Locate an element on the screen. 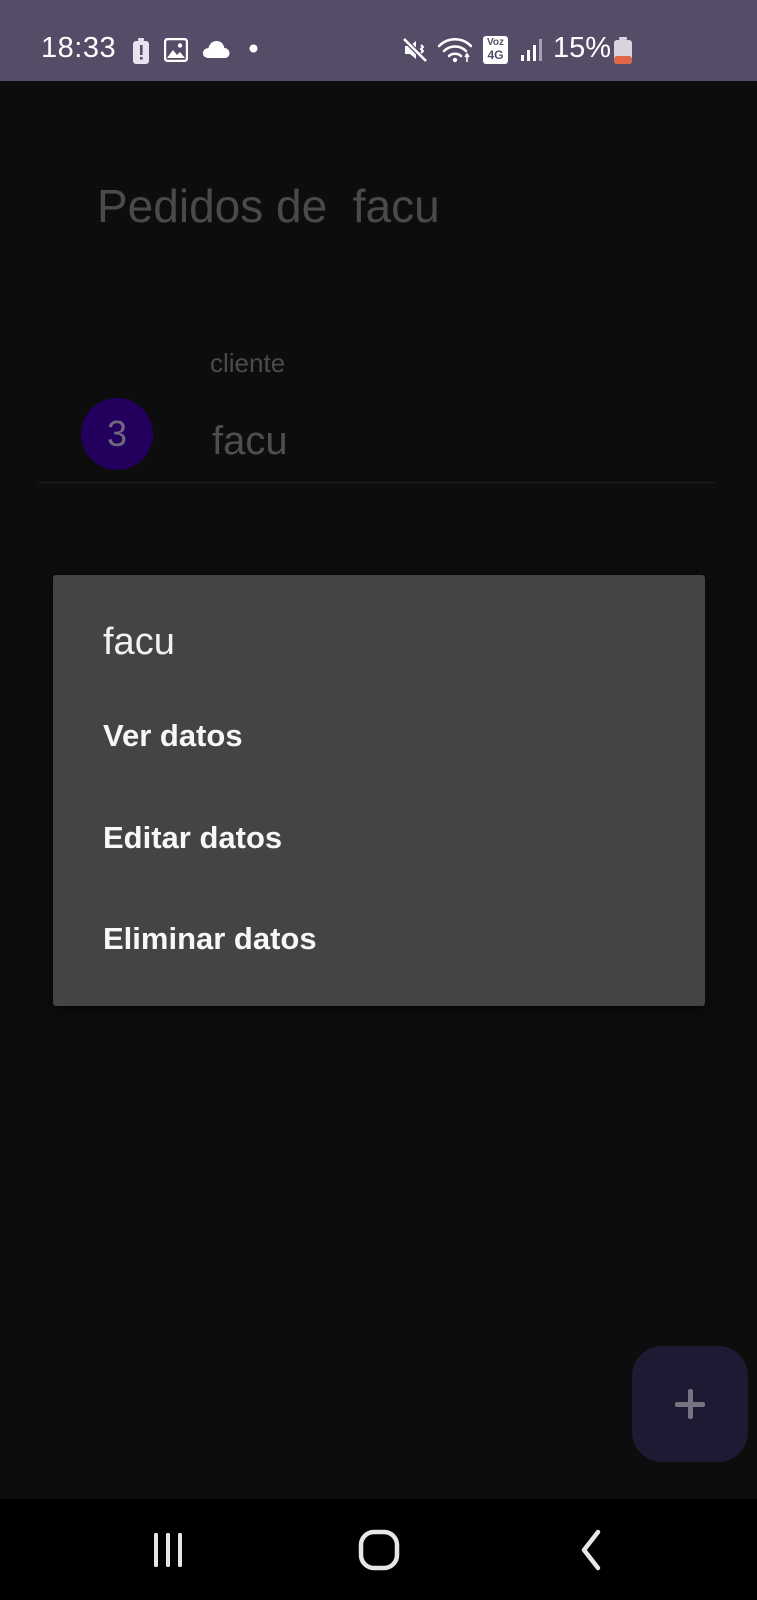 This screenshot has height=1600, width=757. battery-icon is located at coordinates (623, 50).